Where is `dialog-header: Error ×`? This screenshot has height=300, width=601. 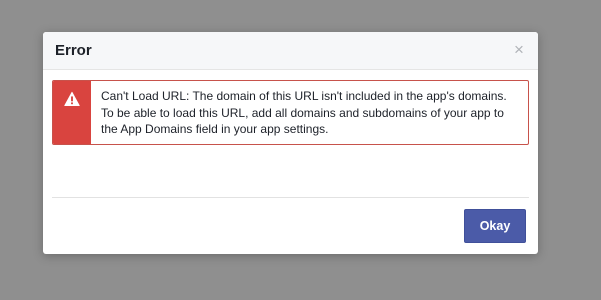 dialog-header: Error × is located at coordinates (290, 51).